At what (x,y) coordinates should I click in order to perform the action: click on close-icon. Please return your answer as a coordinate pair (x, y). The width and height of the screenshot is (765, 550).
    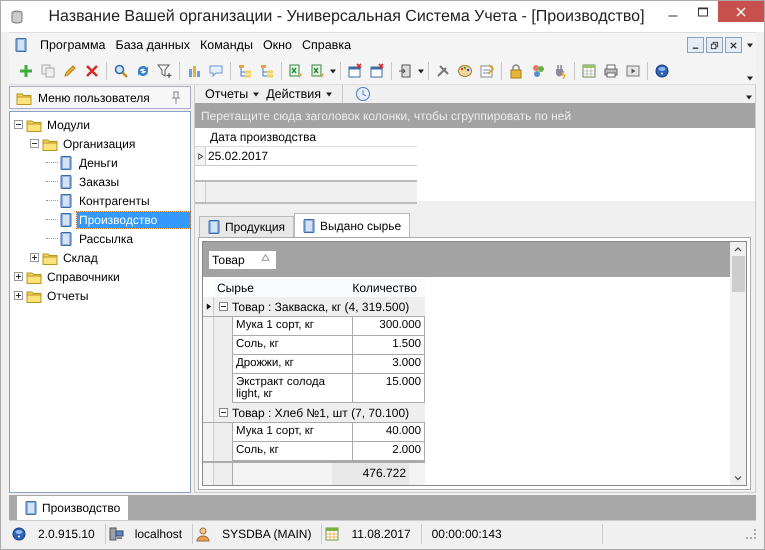
    Looking at the image, I should click on (733, 45).